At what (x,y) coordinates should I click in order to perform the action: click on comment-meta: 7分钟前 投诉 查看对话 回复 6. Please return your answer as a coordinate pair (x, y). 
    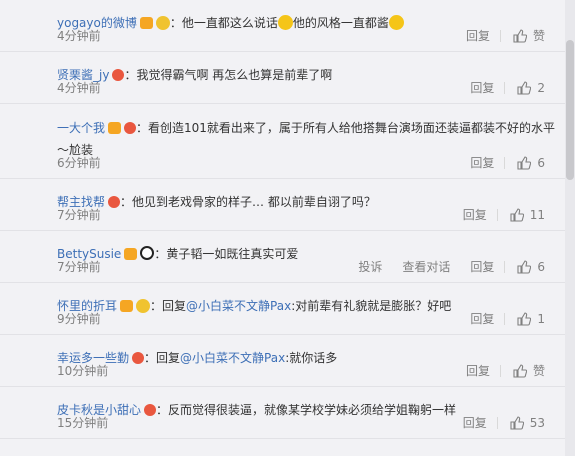
    Looking at the image, I should click on (306, 267).